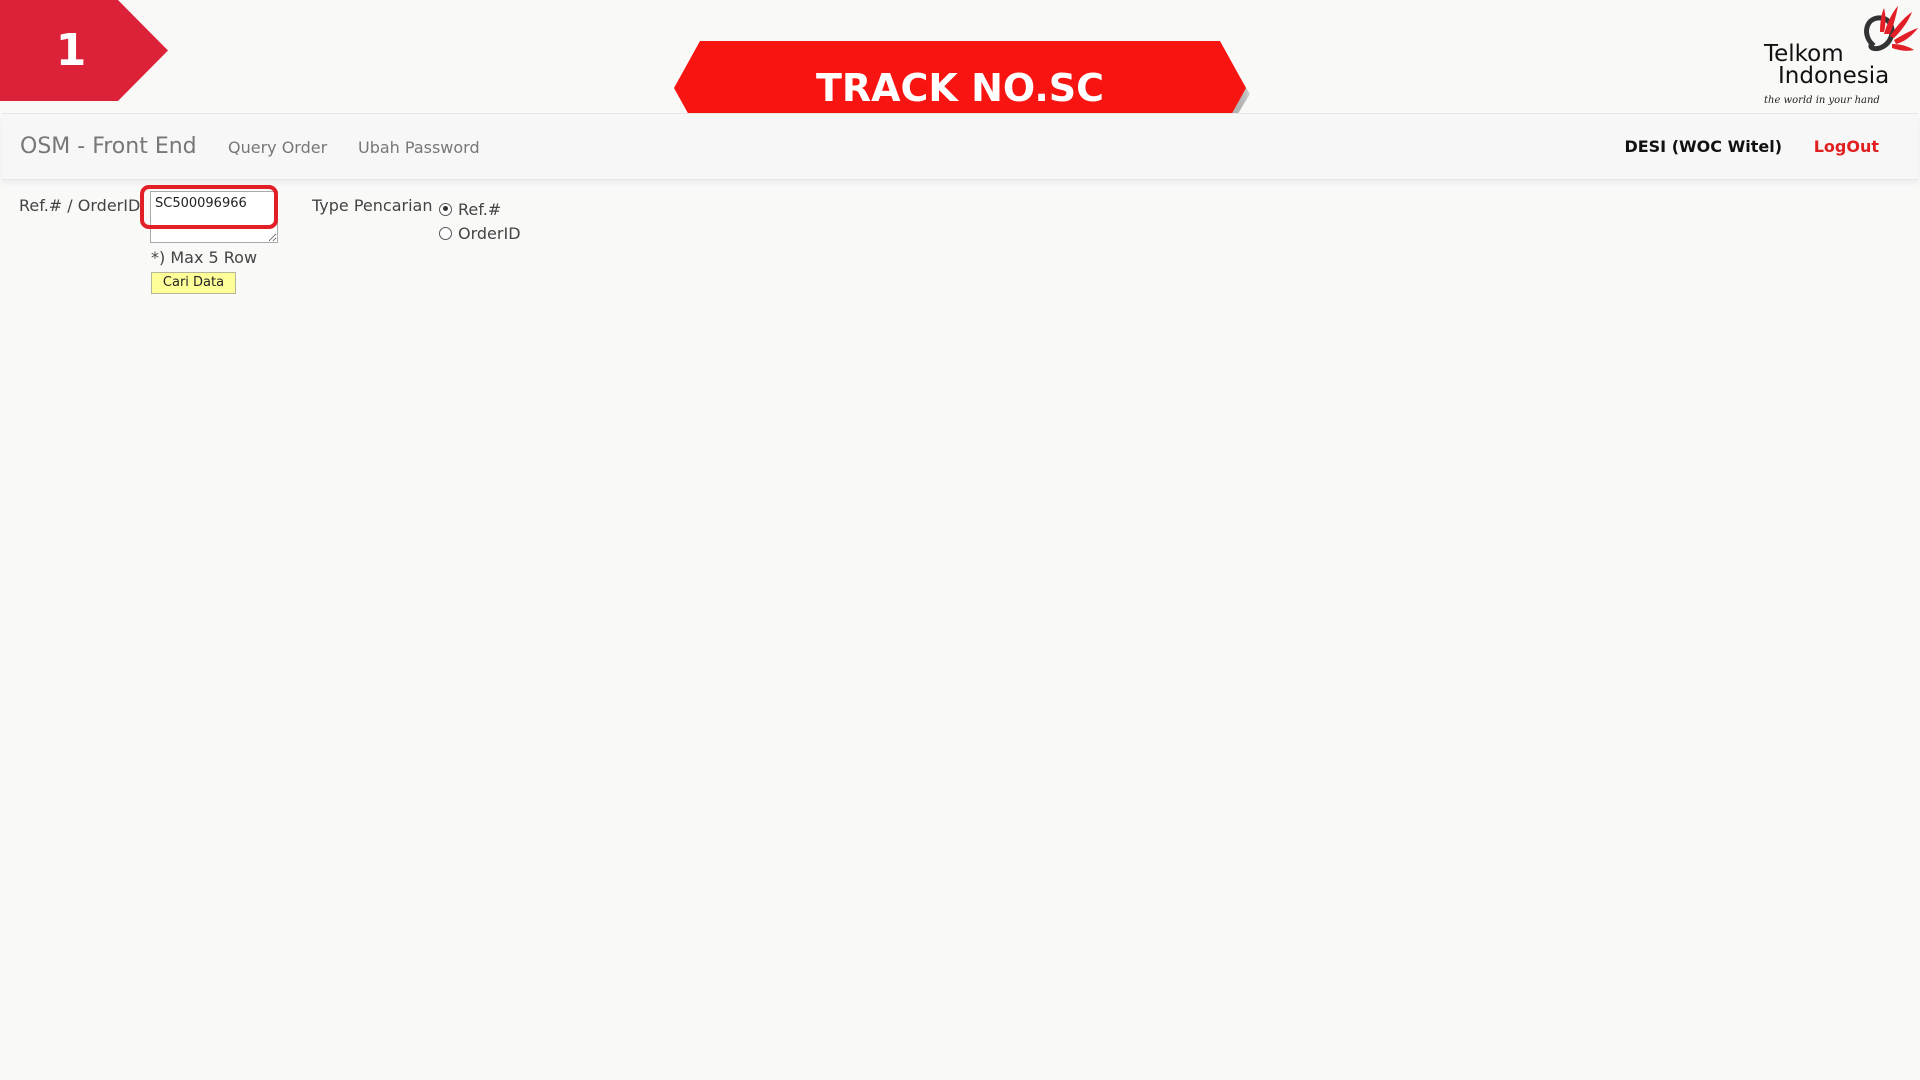  What do you see at coordinates (71, 50) in the screenshot?
I see `step-number: 1` at bounding box center [71, 50].